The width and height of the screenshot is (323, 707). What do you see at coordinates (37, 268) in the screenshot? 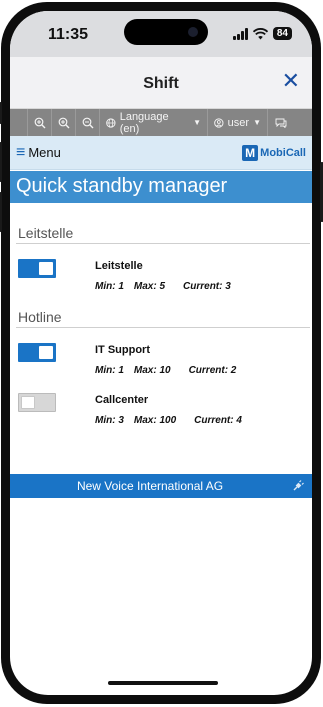
I see `standby-toggle-leitstelle` at bounding box center [37, 268].